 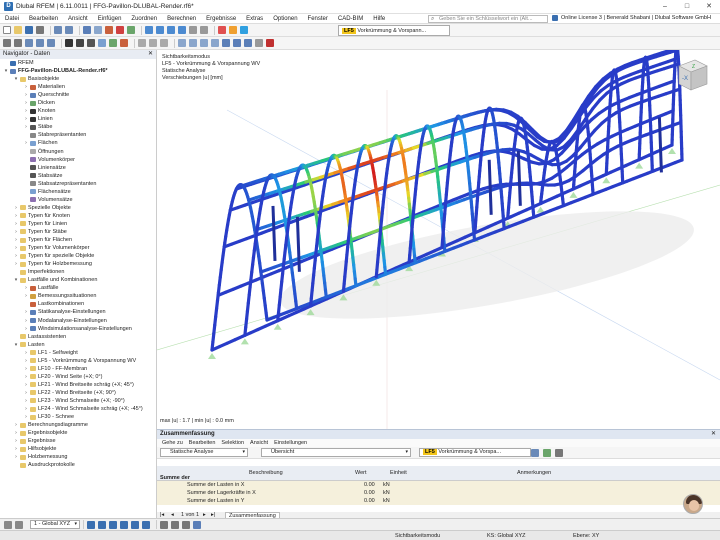 I want to click on navigator-item: › Modalanalyse-Einstellungen, so click(x=78, y=321).